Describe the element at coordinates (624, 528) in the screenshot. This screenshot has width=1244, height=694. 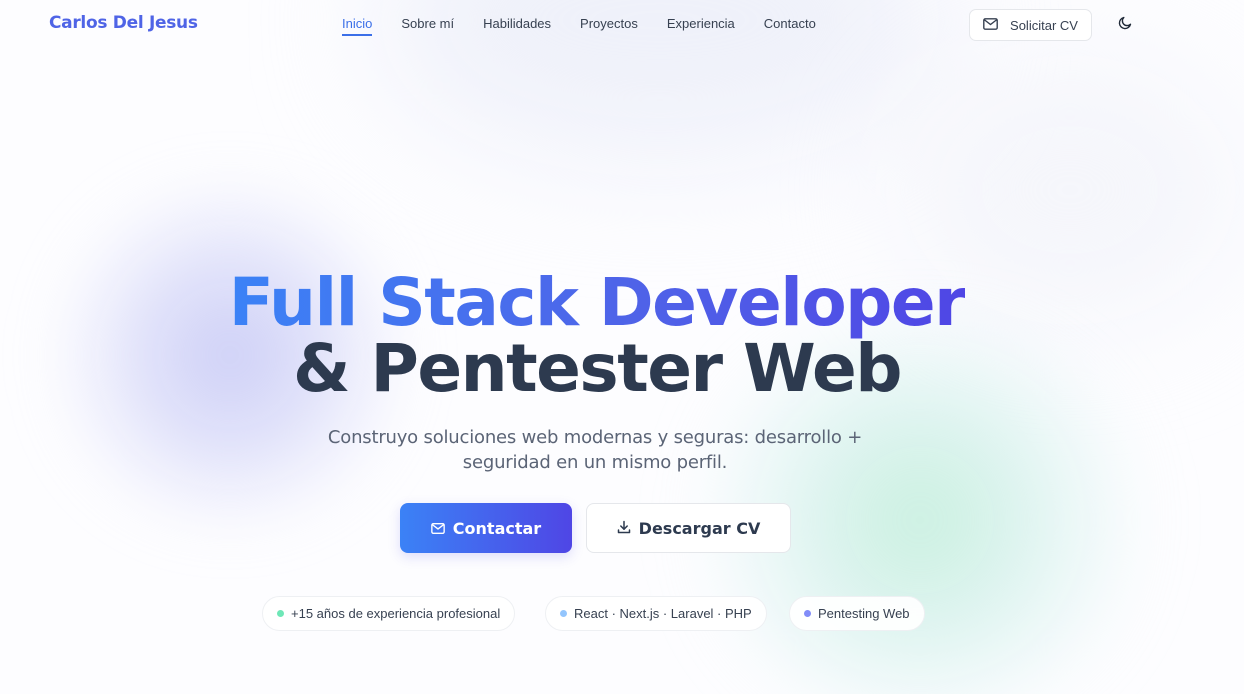
I see `download-icon` at that location.